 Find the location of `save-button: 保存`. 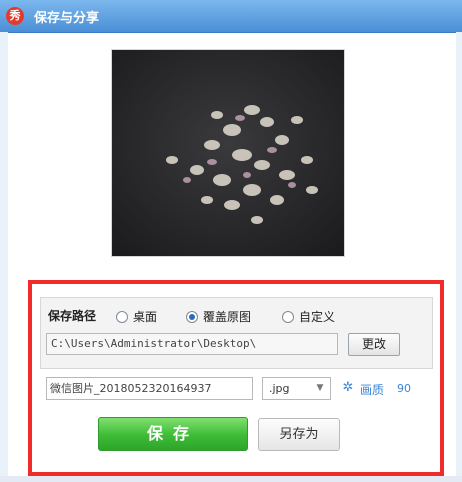

save-button: 保存 is located at coordinates (173, 434).